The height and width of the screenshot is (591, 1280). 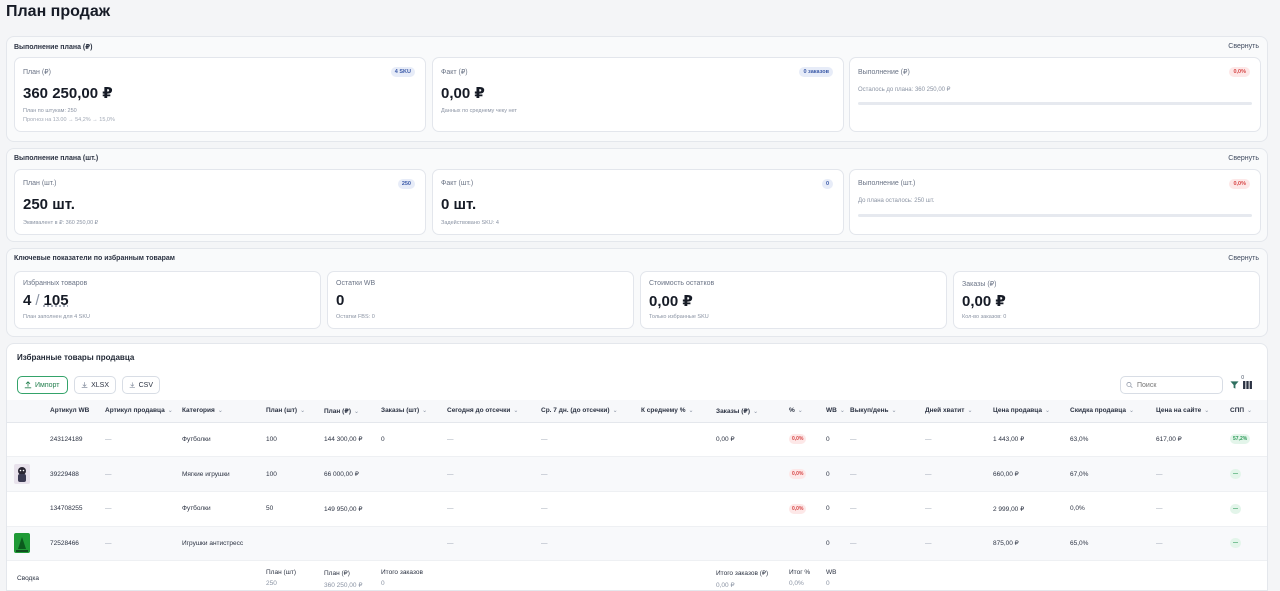 I want to click on product-thumbnail, so click(x=22, y=543).